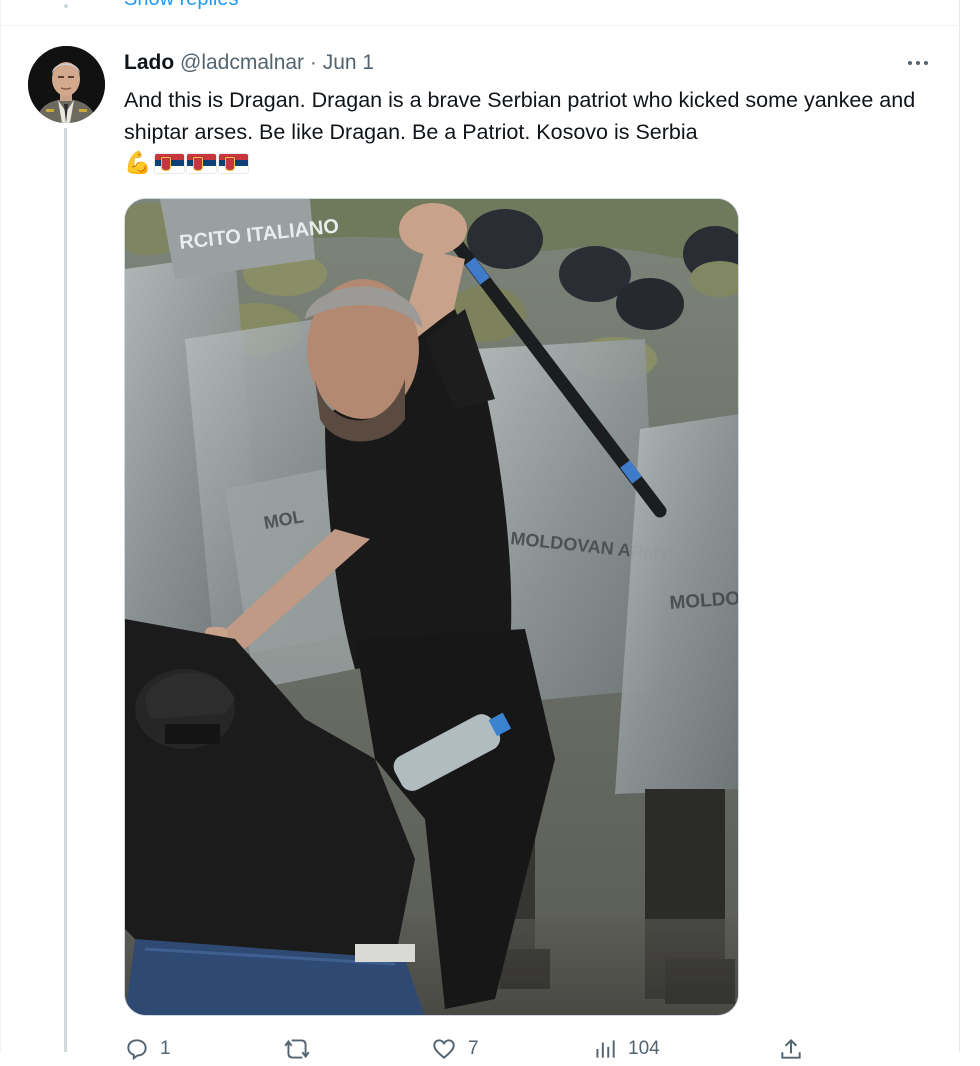 This screenshot has height=1066, width=980. What do you see at coordinates (605, 1049) in the screenshot?
I see `views-chart-icon` at bounding box center [605, 1049].